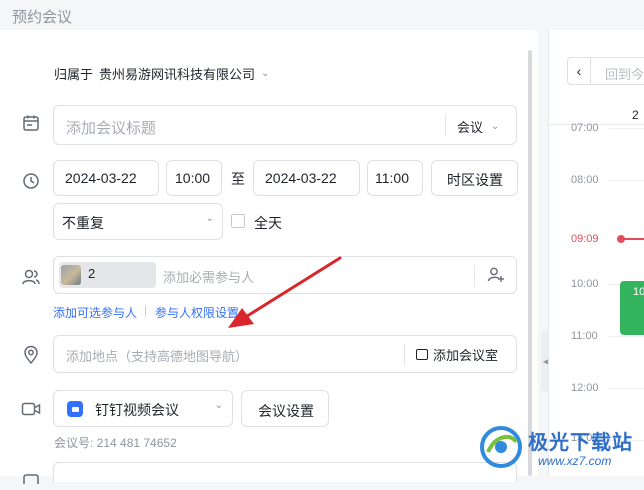 The height and width of the screenshot is (490, 644). What do you see at coordinates (585, 180) in the screenshot?
I see `hour-label: 08:00` at bounding box center [585, 180].